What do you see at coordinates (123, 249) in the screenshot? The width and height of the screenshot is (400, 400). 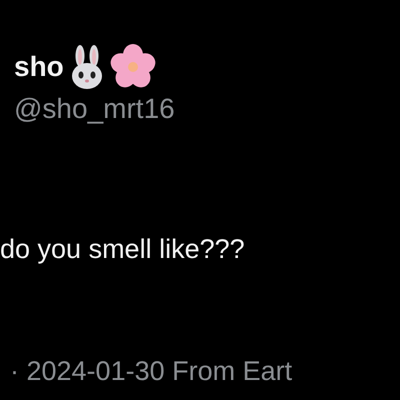 I see `post-text: do you smell like???` at bounding box center [123, 249].